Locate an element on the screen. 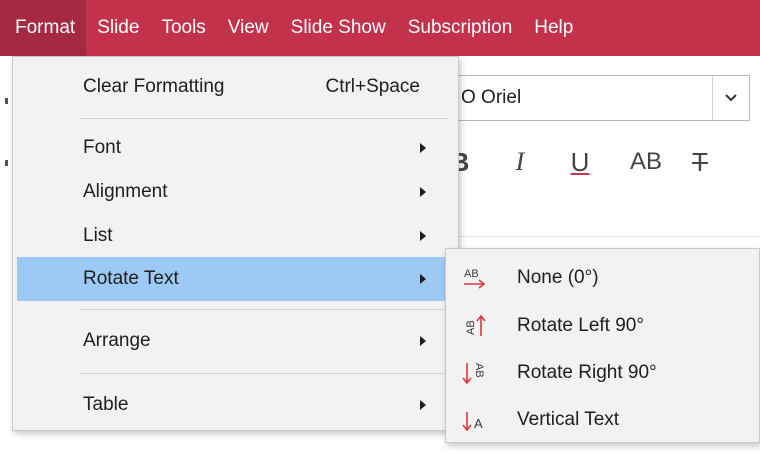  menu-item-list: List is located at coordinates (235, 236).